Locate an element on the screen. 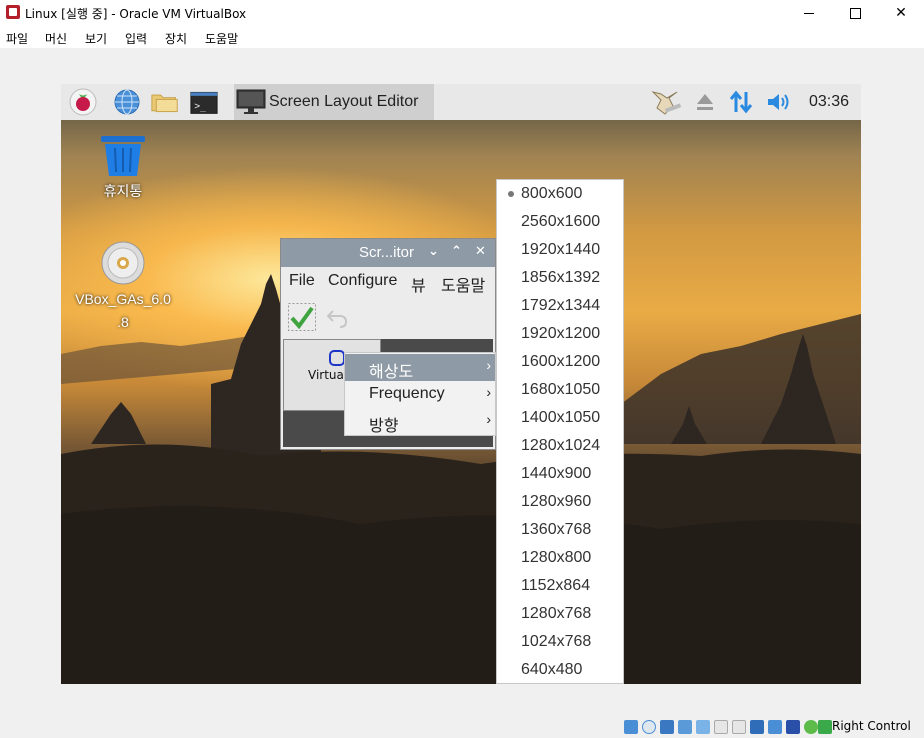  editor-title-bar: Scr...itor ⌄ ⌃ ✕ is located at coordinates (388, 253).